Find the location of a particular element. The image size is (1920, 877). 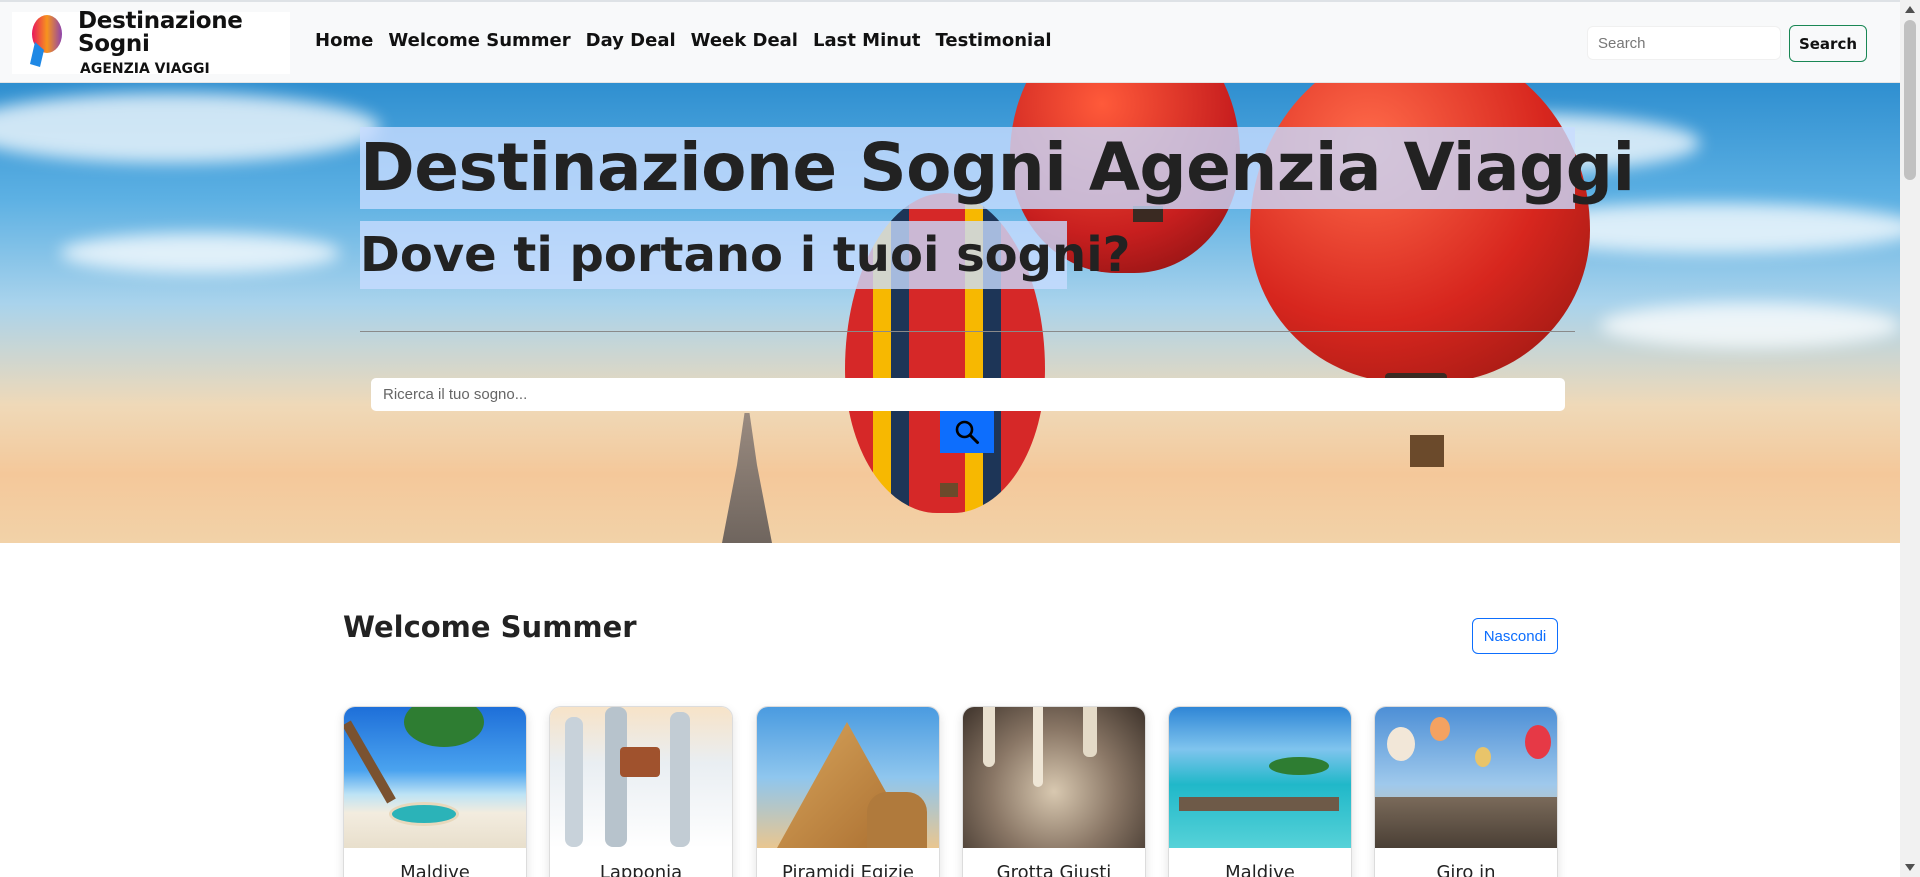

brand-subtitle: AGENZIA VIAGGI is located at coordinates (145, 69).